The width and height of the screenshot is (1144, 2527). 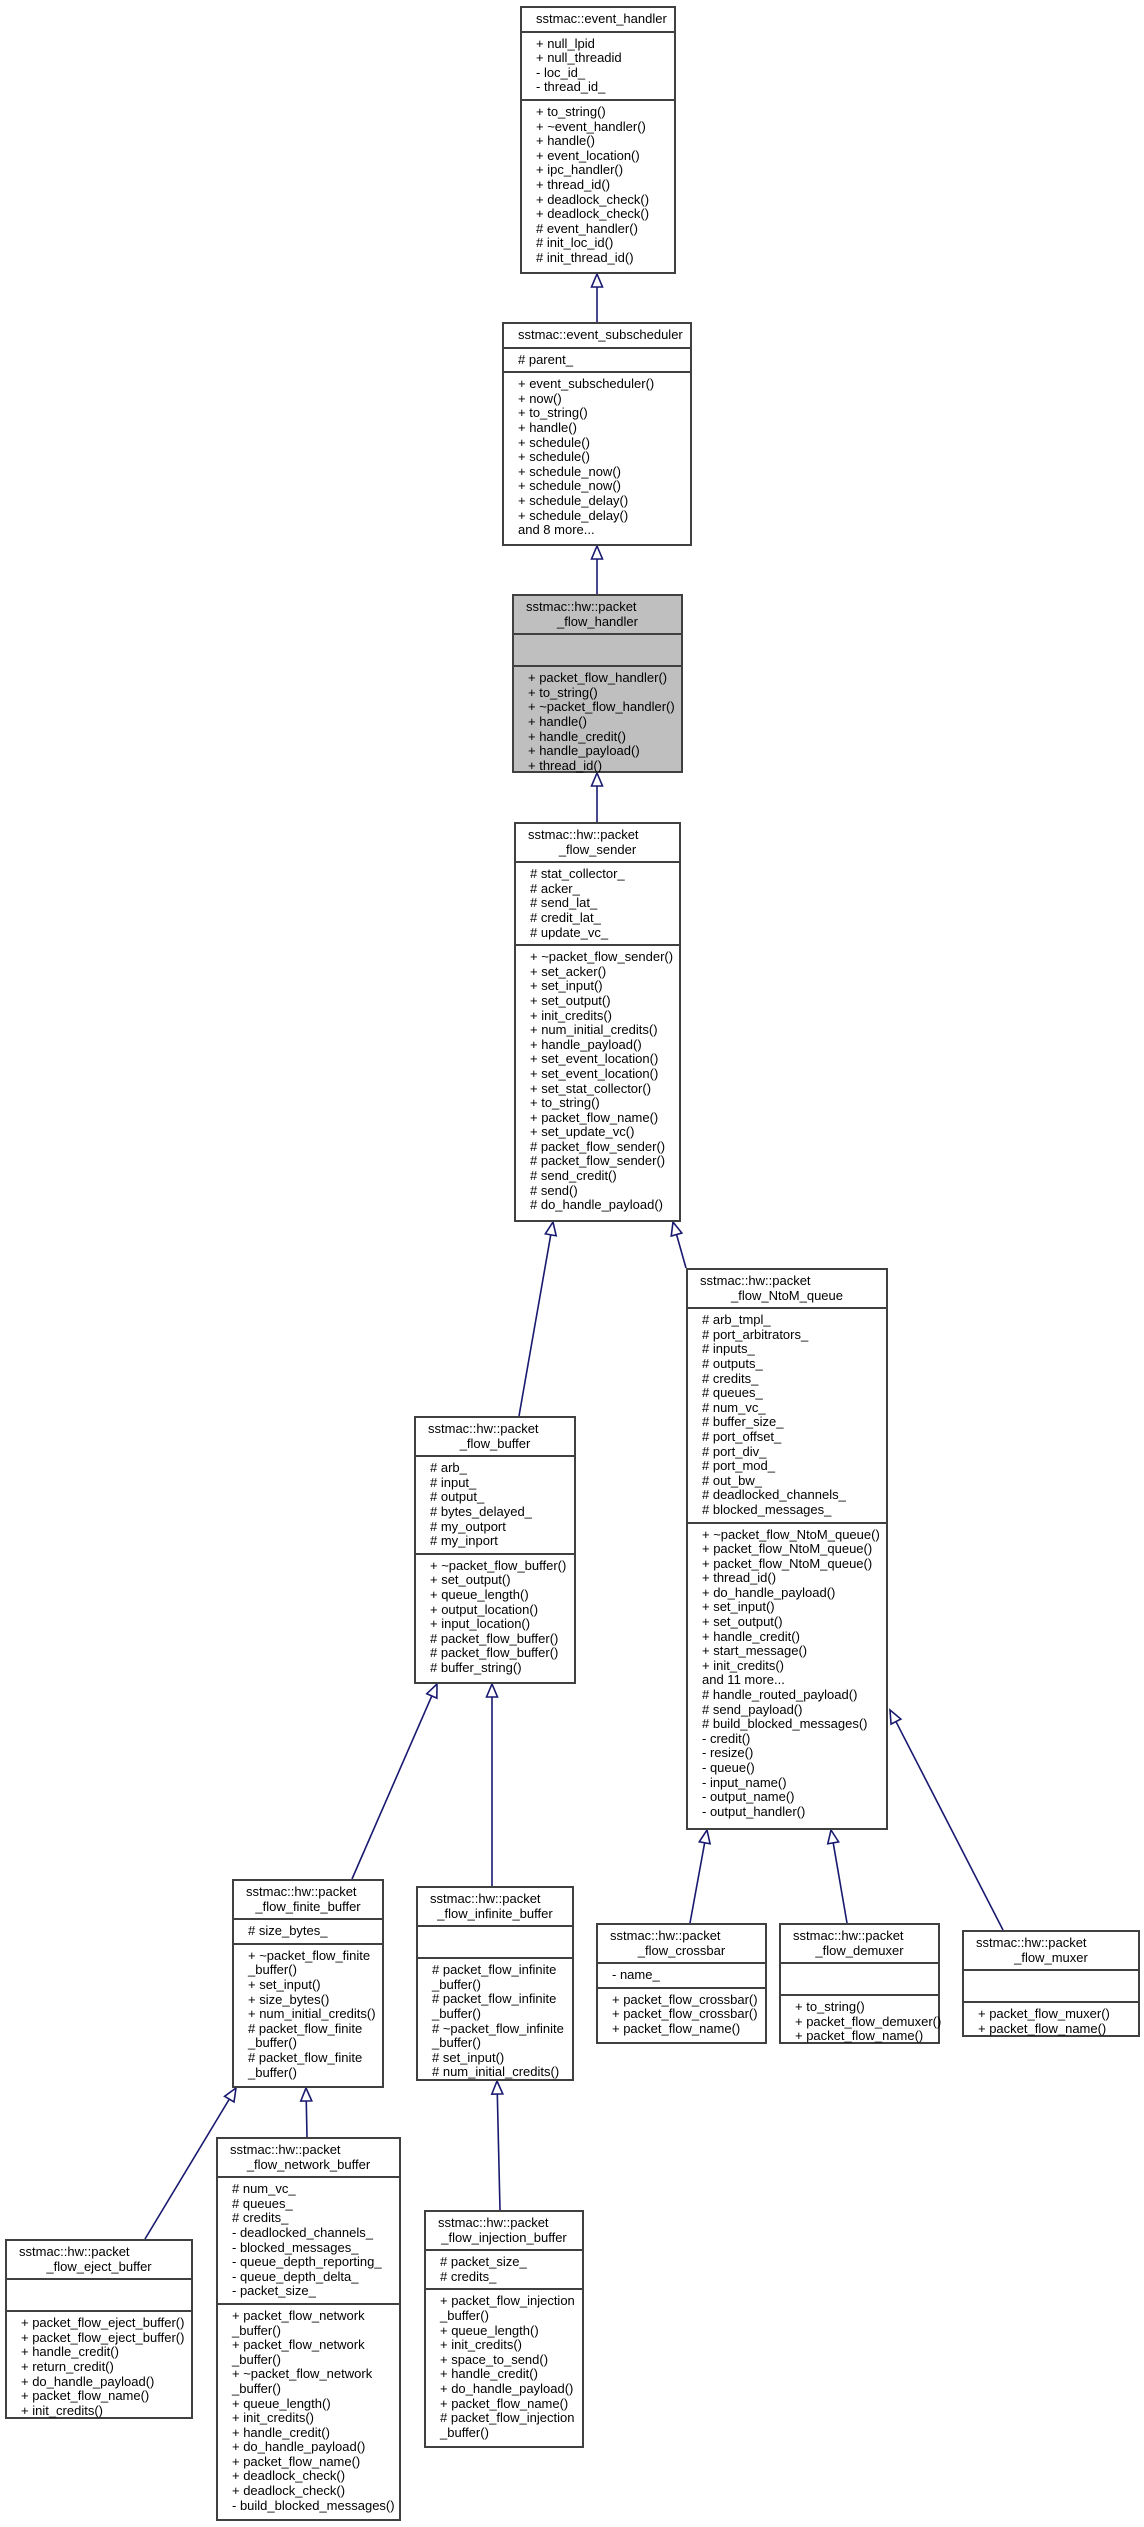 I want to click on attribute: # size_bytes_, so click(x=288, y=1931).